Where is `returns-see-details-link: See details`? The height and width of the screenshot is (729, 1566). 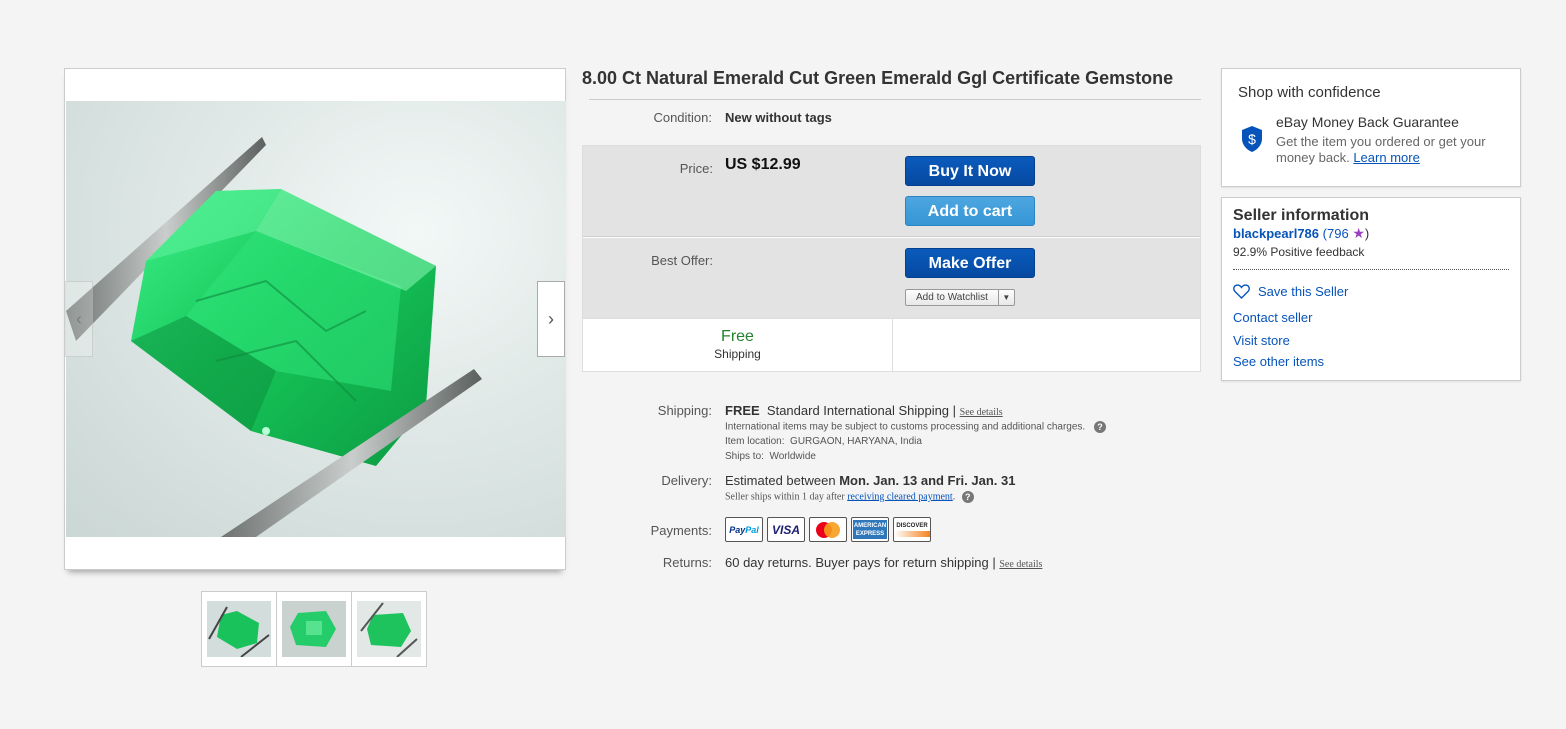
returns-see-details-link: See details is located at coordinates (1020, 564).